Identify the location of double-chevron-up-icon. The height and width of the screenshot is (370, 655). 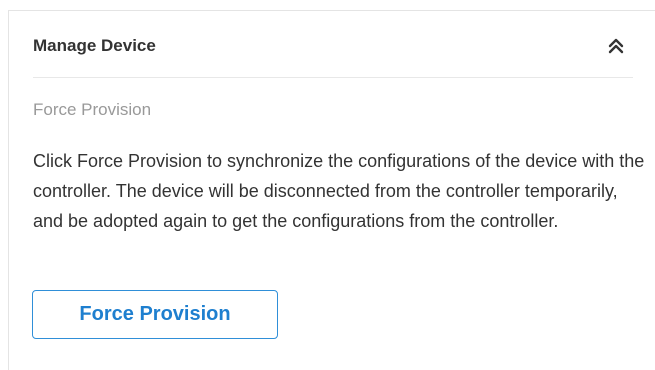
(616, 46).